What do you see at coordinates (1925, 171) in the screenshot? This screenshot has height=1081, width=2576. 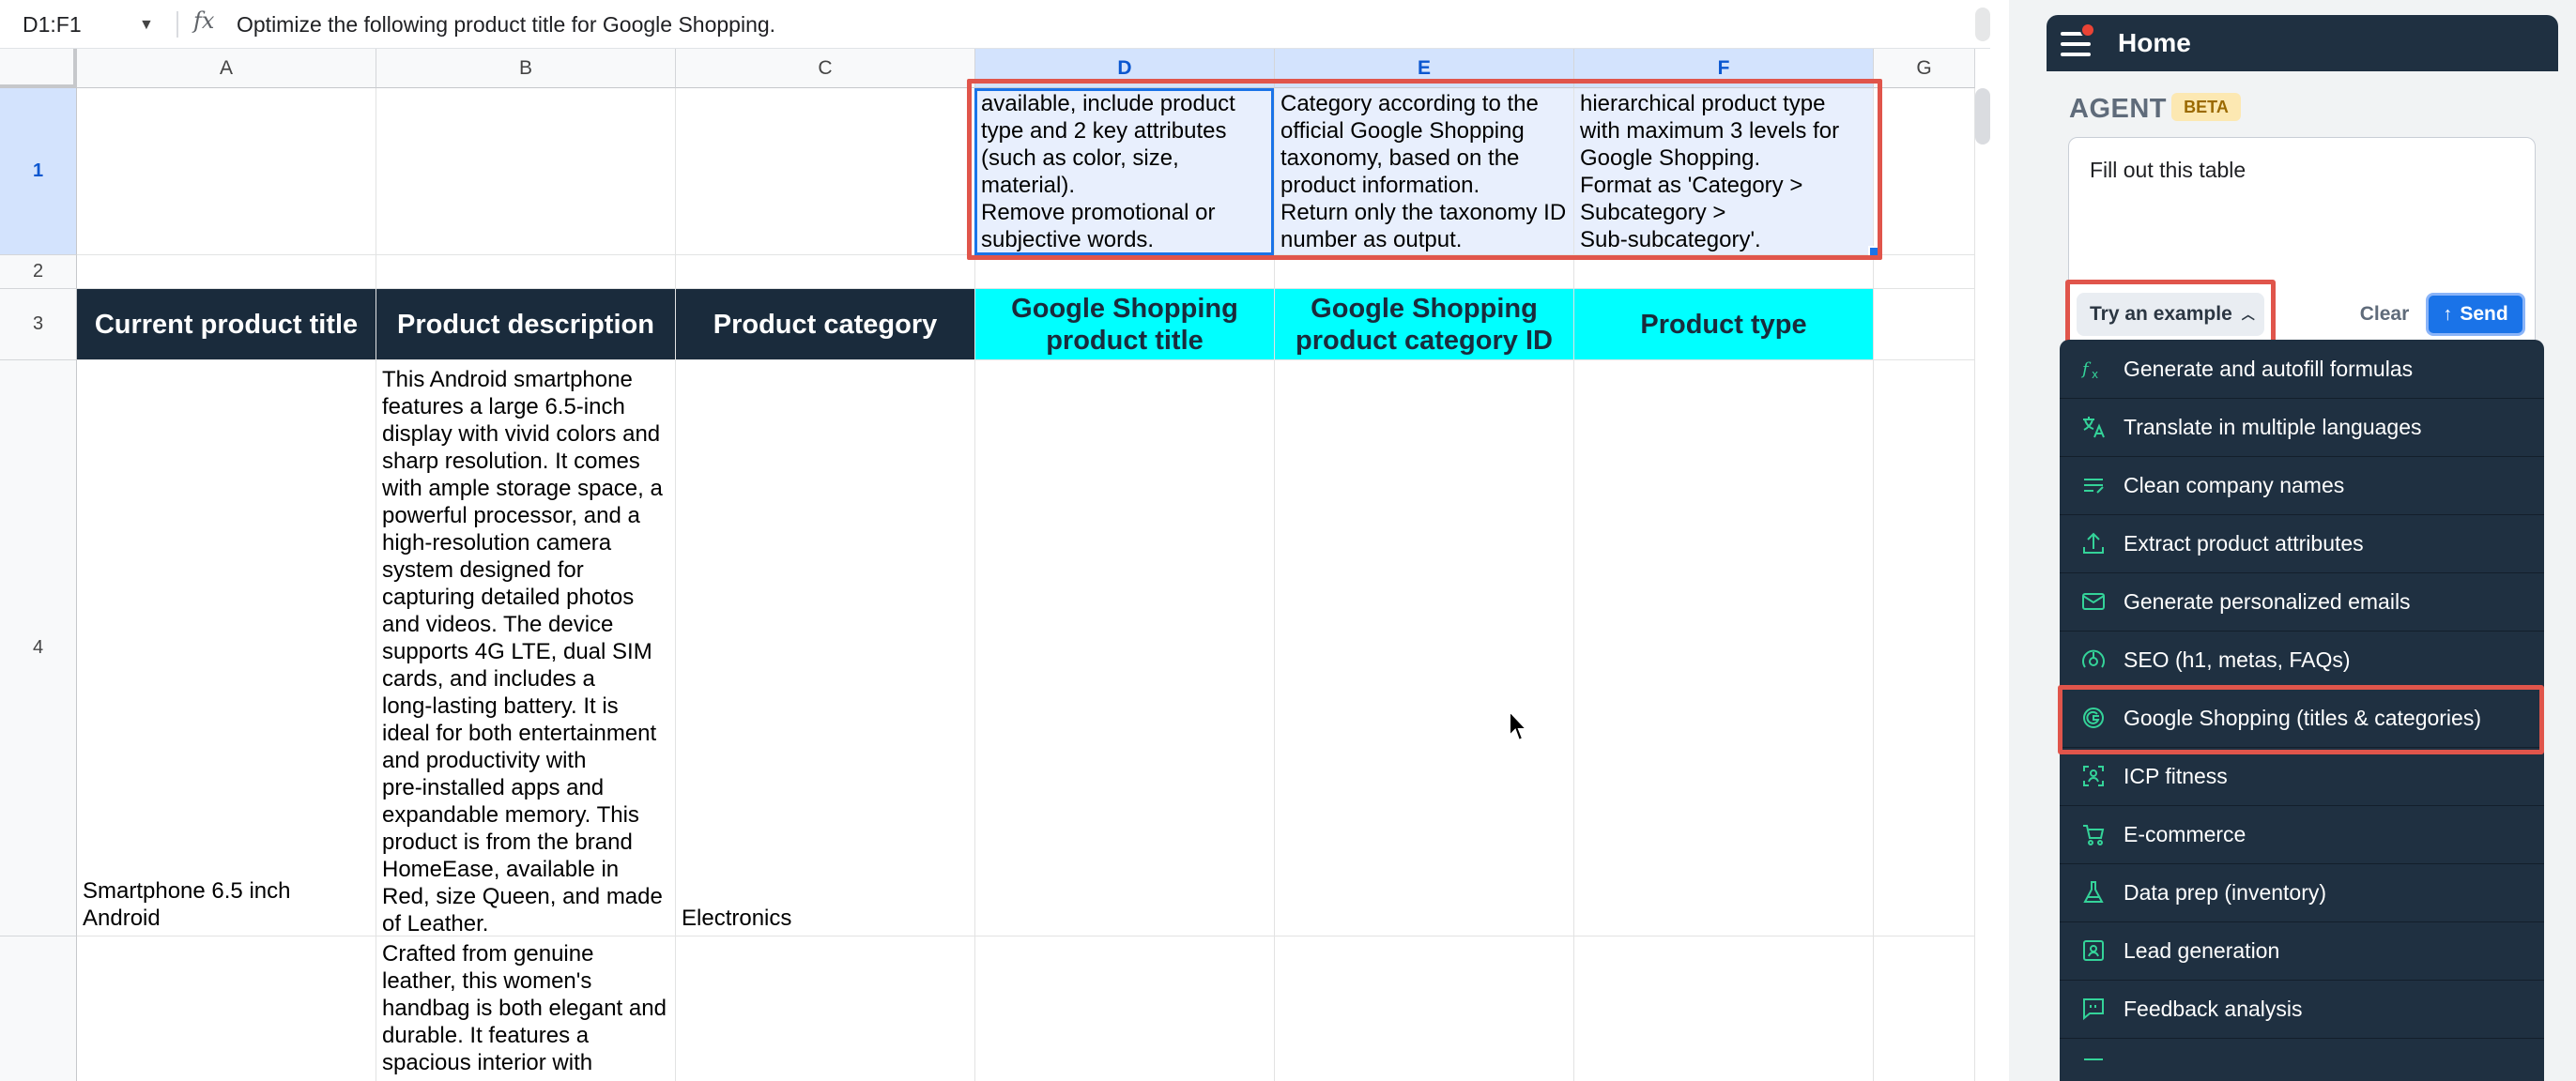 I see `cell-g1` at bounding box center [1925, 171].